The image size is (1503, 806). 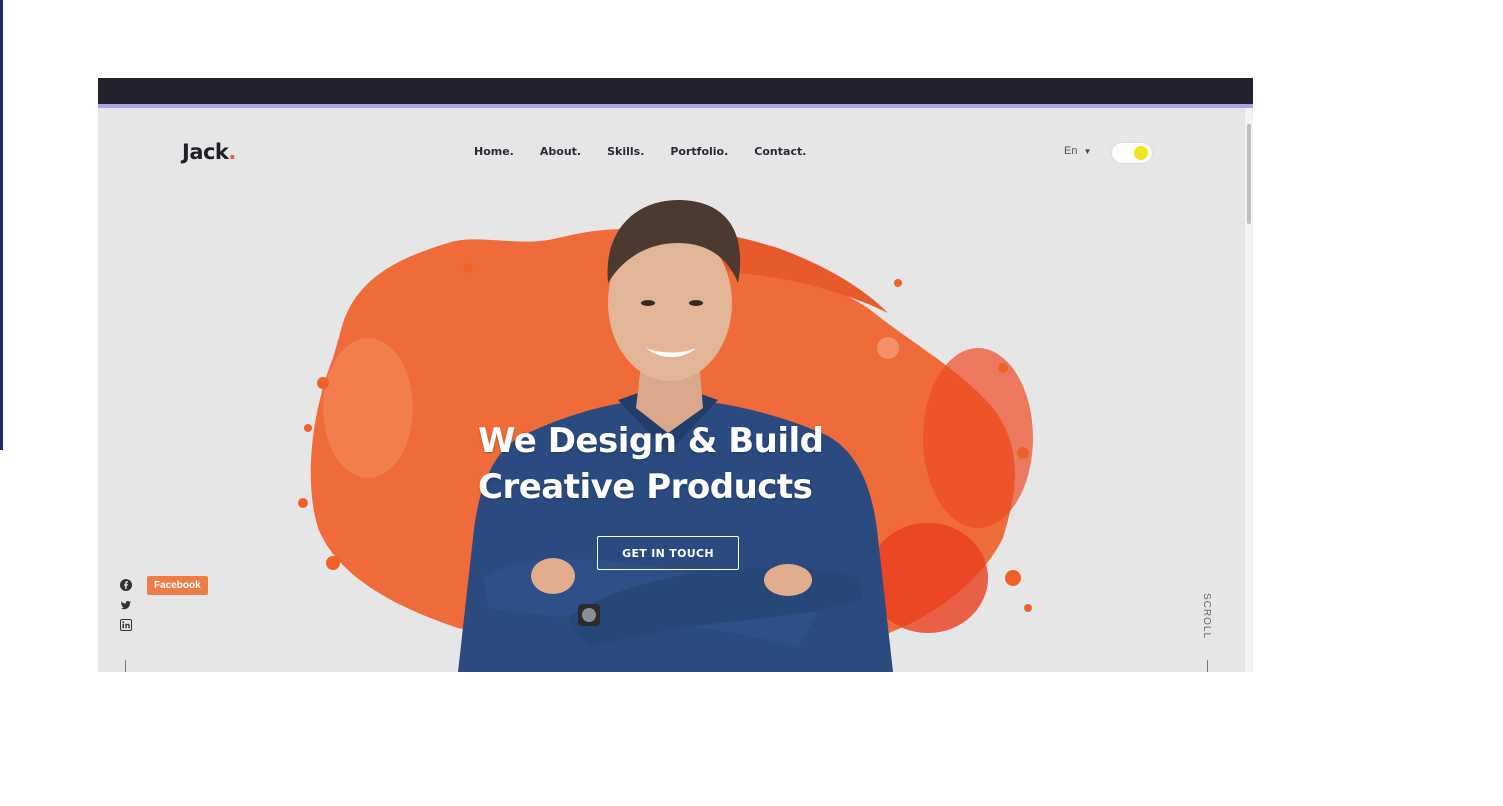 I want to click on twitter-icon, so click(x=126, y=605).